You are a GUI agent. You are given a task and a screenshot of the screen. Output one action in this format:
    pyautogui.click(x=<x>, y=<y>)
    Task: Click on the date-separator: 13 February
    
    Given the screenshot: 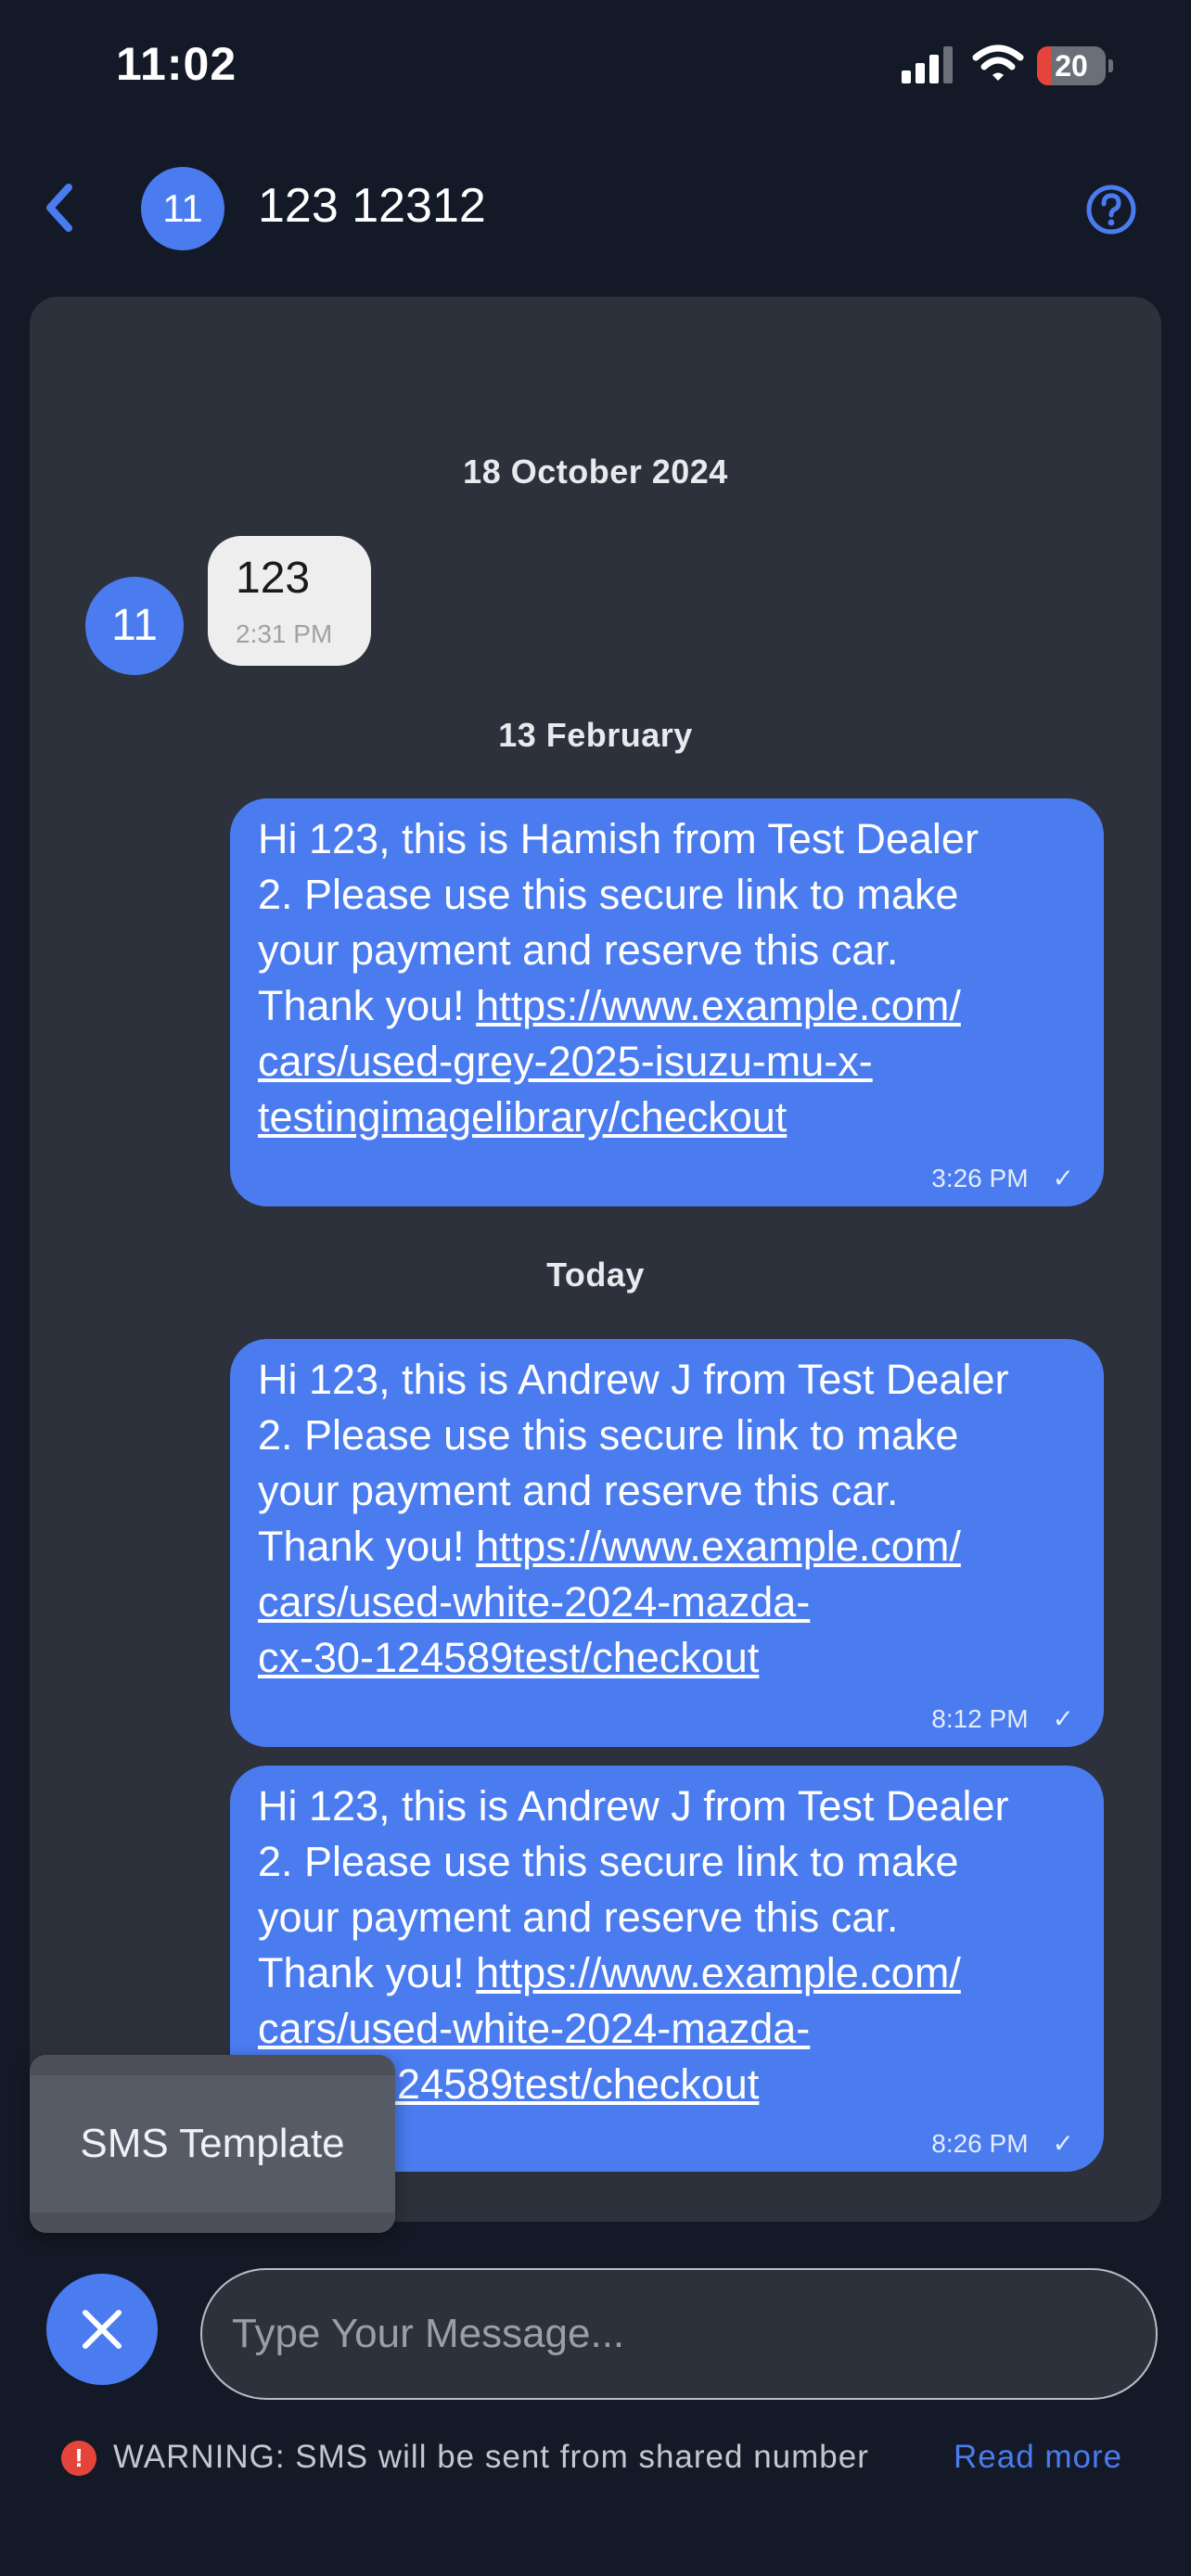 What is the action you would take?
    pyautogui.click(x=595, y=735)
    